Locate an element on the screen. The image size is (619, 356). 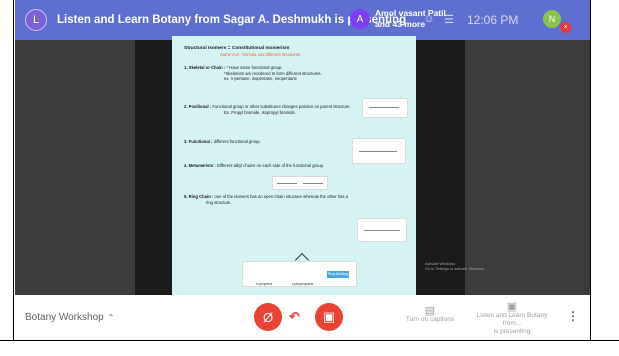
phone-hangup-icon: ↶ is located at coordinates (294, 316).